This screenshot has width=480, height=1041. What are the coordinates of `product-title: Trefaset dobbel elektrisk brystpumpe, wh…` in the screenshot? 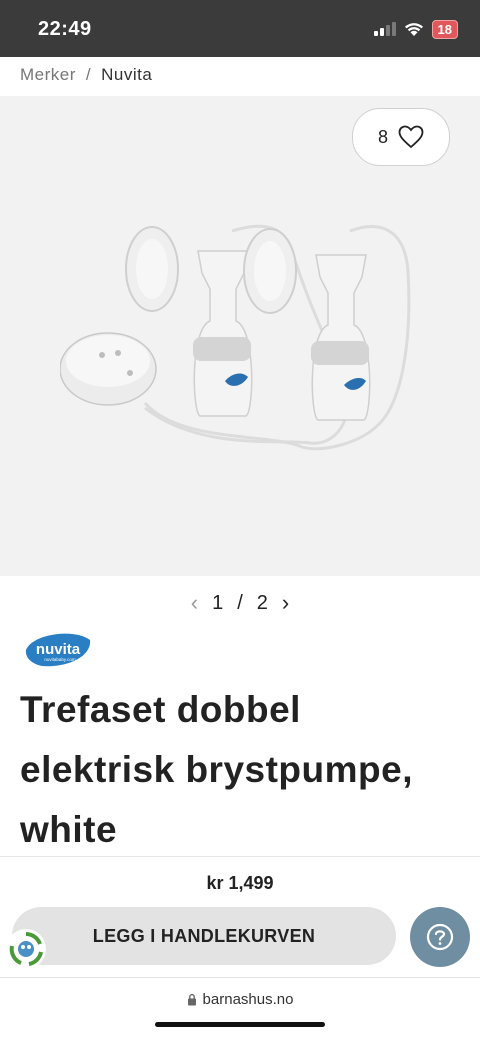 It's located at (216, 769).